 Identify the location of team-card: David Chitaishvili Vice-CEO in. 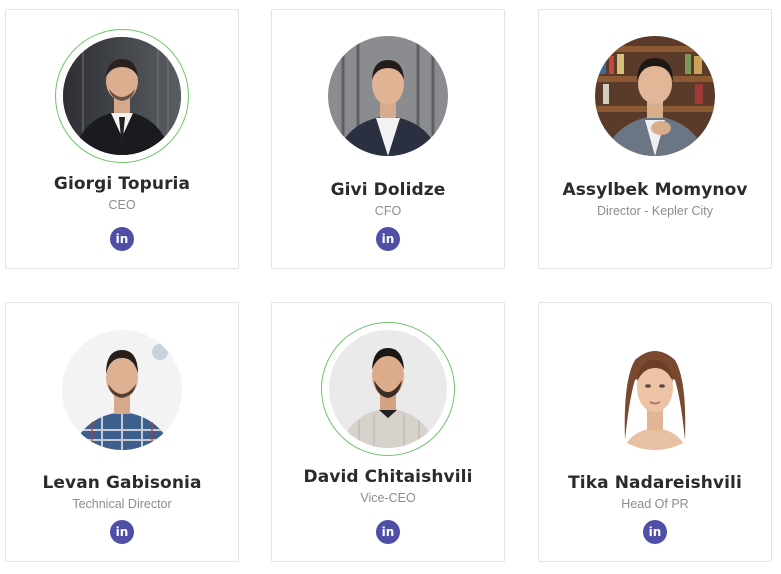
(388, 432).